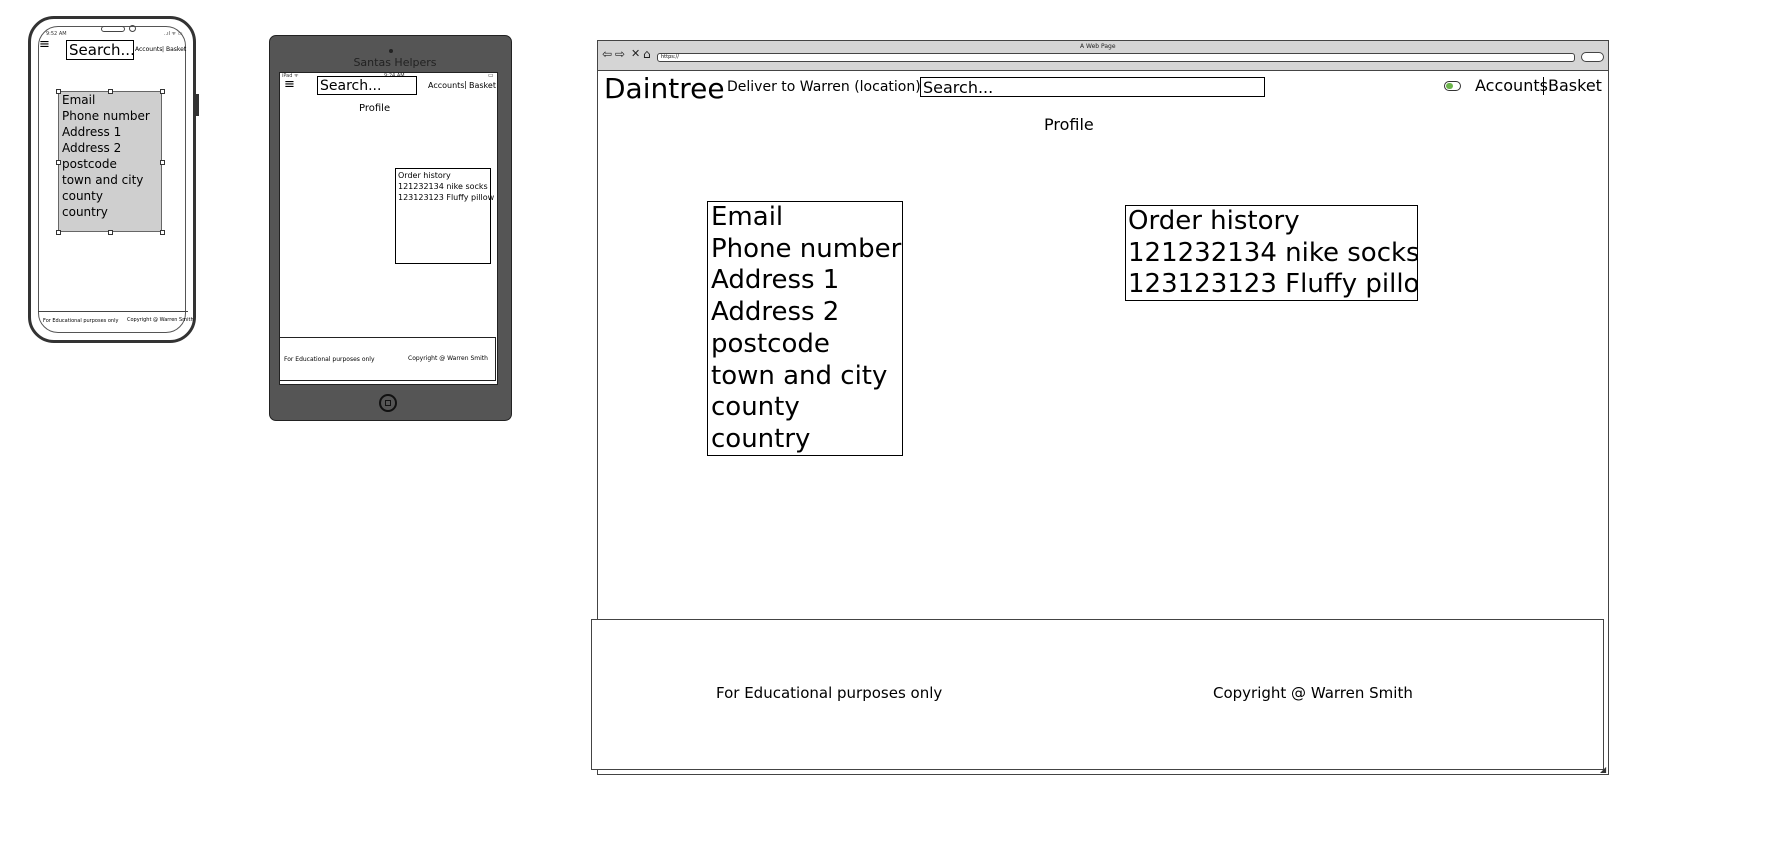 The image size is (1776, 841). Describe the element at coordinates (1069, 124) in the screenshot. I see `profile-link: Profile` at that location.